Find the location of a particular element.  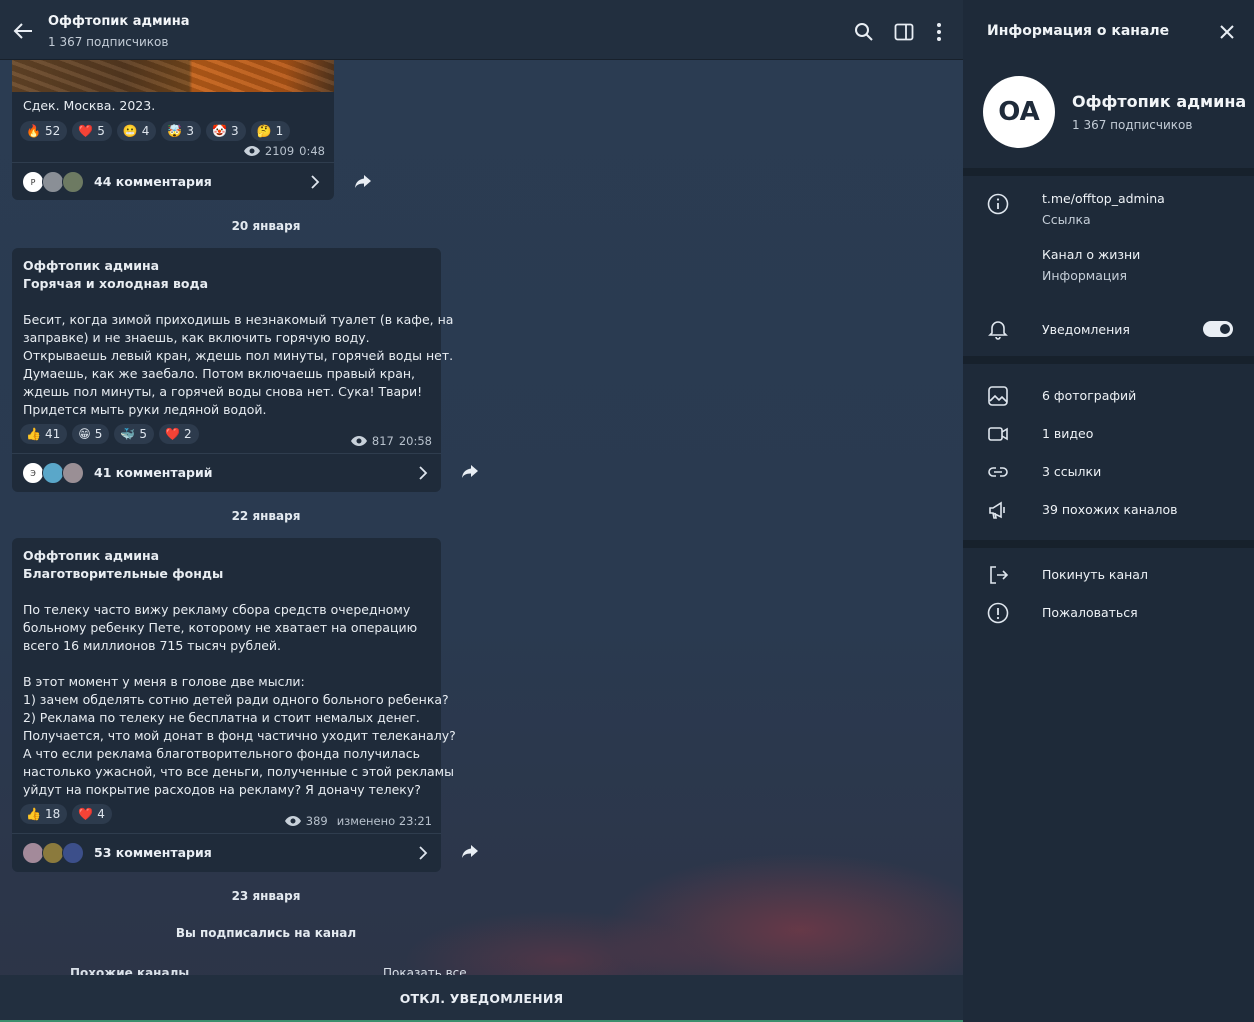

leave-channel-button: Покинуть канал is located at coordinates (1095, 574).